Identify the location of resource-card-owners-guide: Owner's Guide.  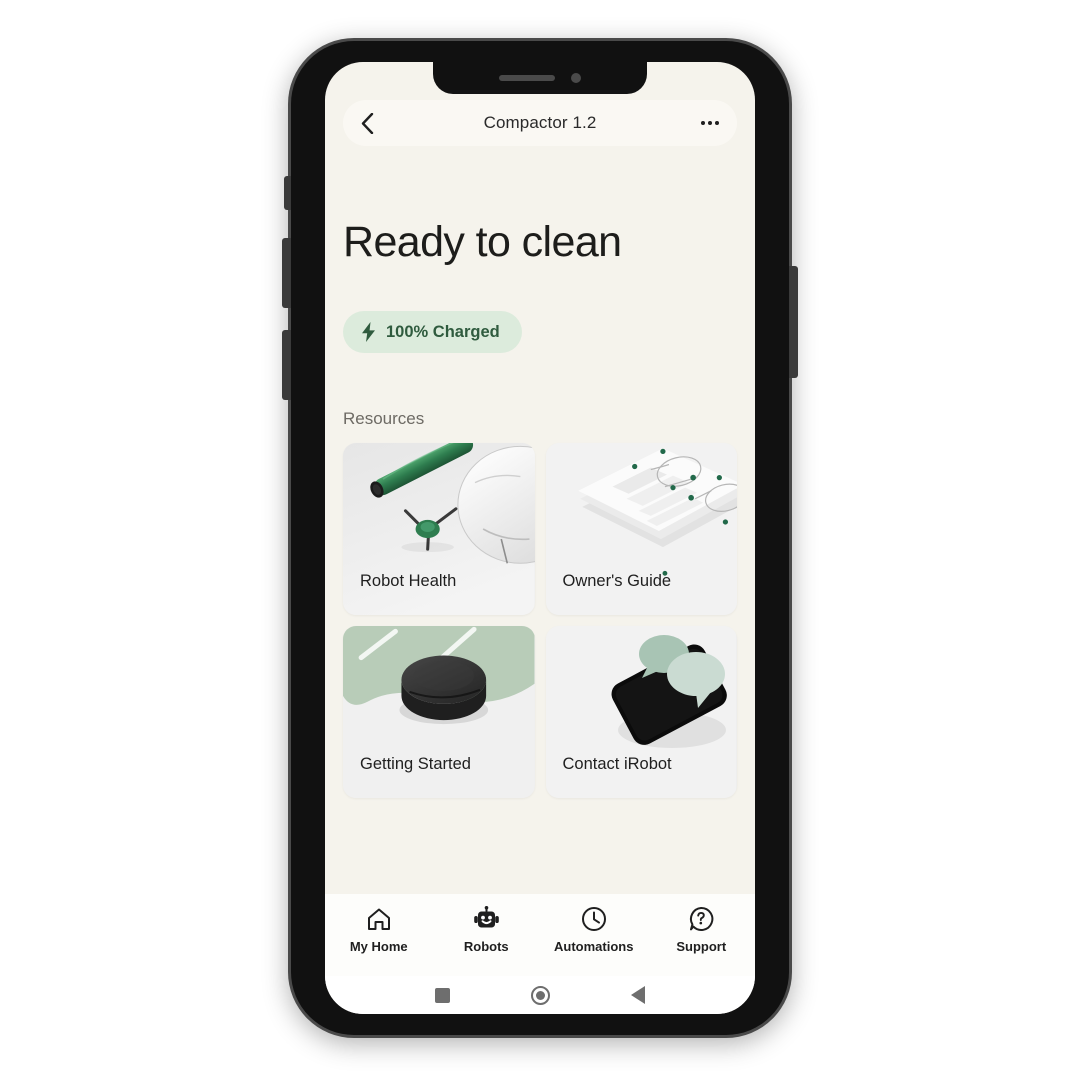
(641, 529).